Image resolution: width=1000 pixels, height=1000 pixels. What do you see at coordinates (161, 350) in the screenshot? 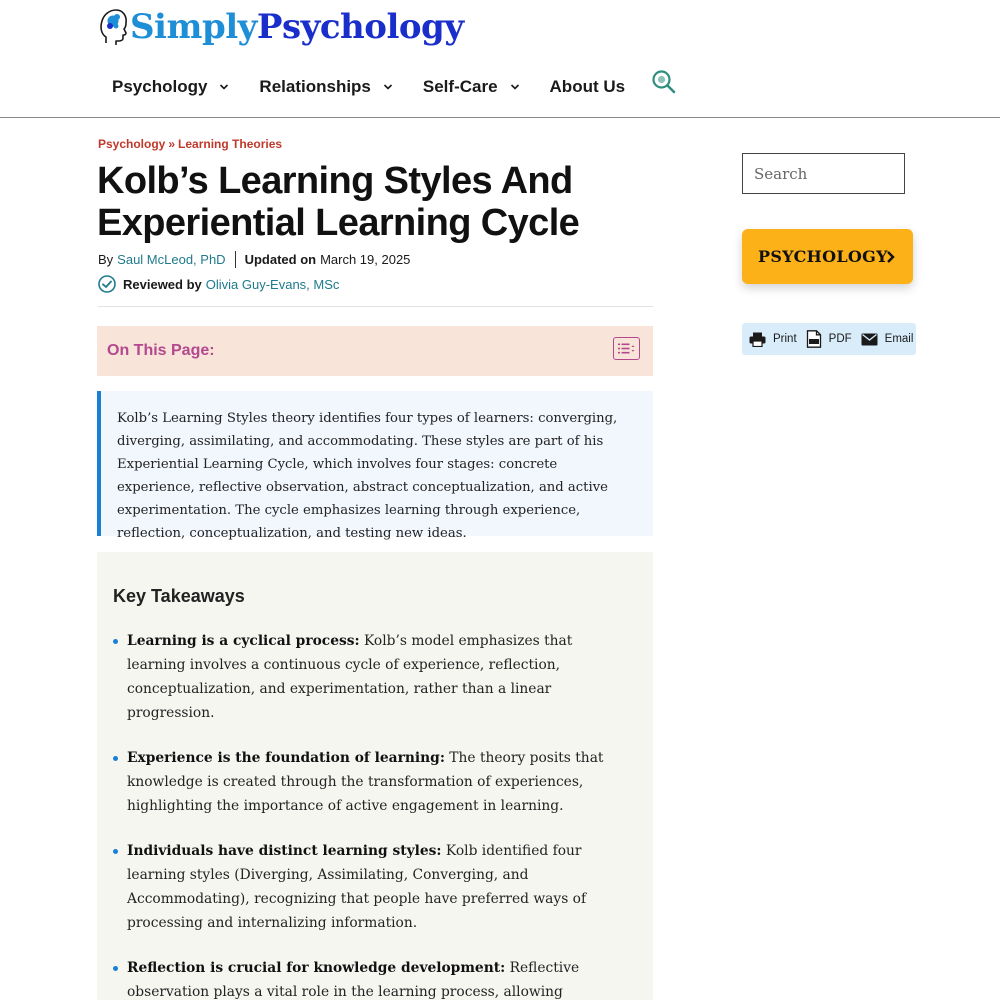
I see `toc-title: On This Page:` at bounding box center [161, 350].